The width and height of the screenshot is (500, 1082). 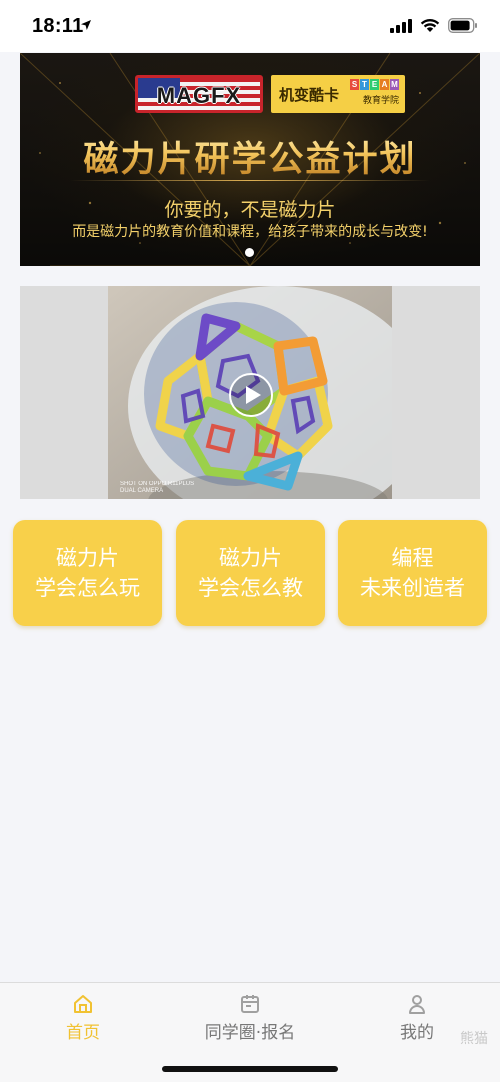 I want to click on status-bar: 18:11, so click(x=250, y=26).